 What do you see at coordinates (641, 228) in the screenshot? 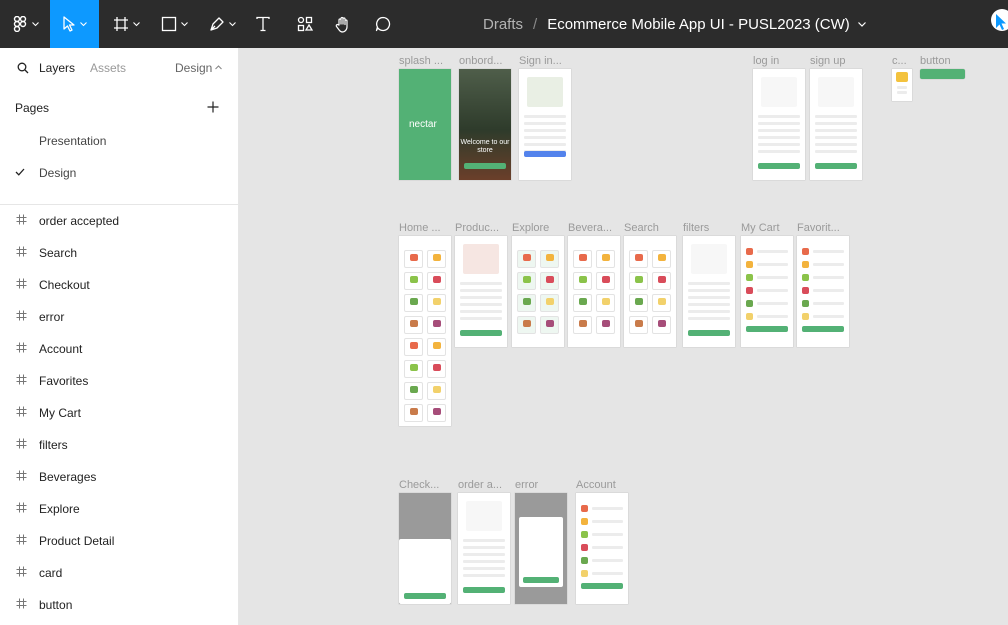
I see `frame-label: Search` at bounding box center [641, 228].